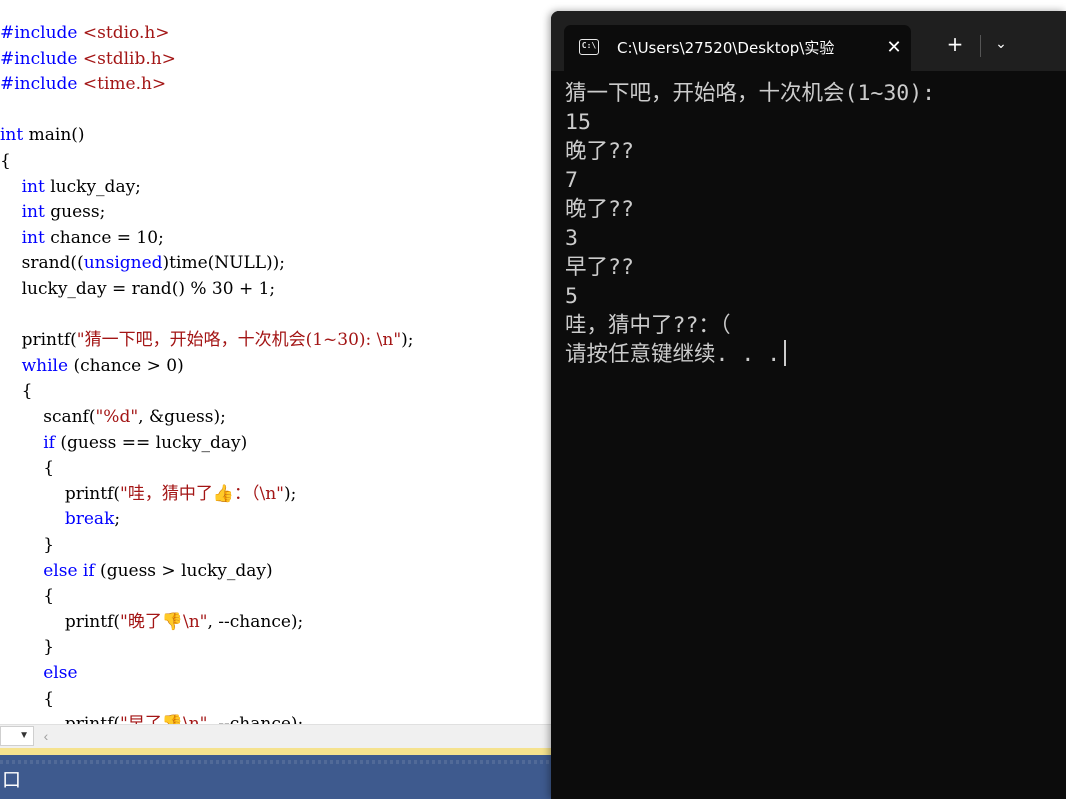  Describe the element at coordinates (126, 33) in the screenshot. I see `code-string: <stdio.h>` at that location.